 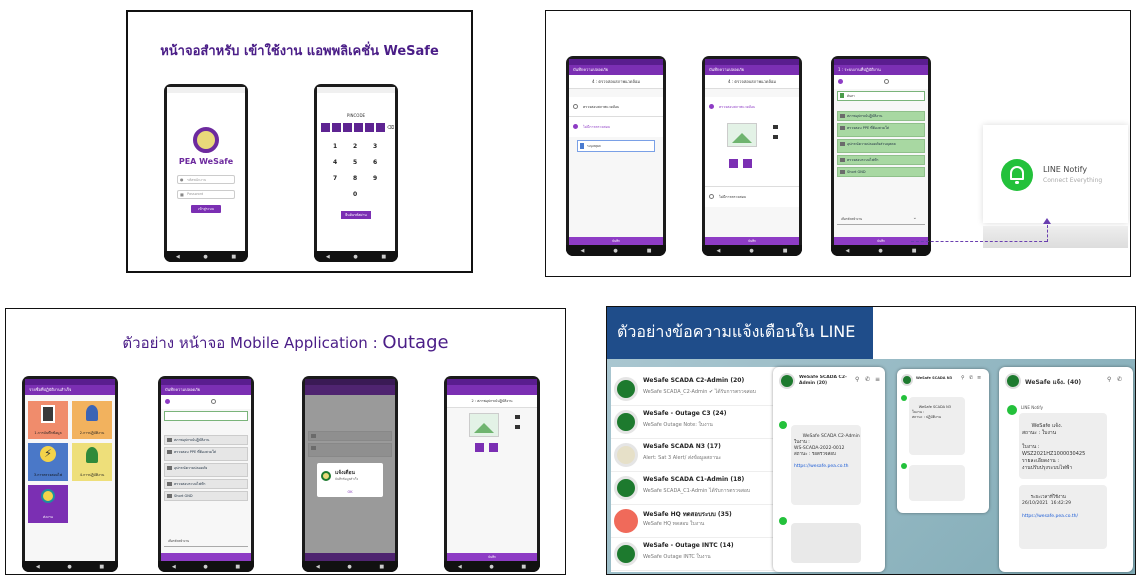 I want to click on key-2: 2, so click(x=355, y=146).